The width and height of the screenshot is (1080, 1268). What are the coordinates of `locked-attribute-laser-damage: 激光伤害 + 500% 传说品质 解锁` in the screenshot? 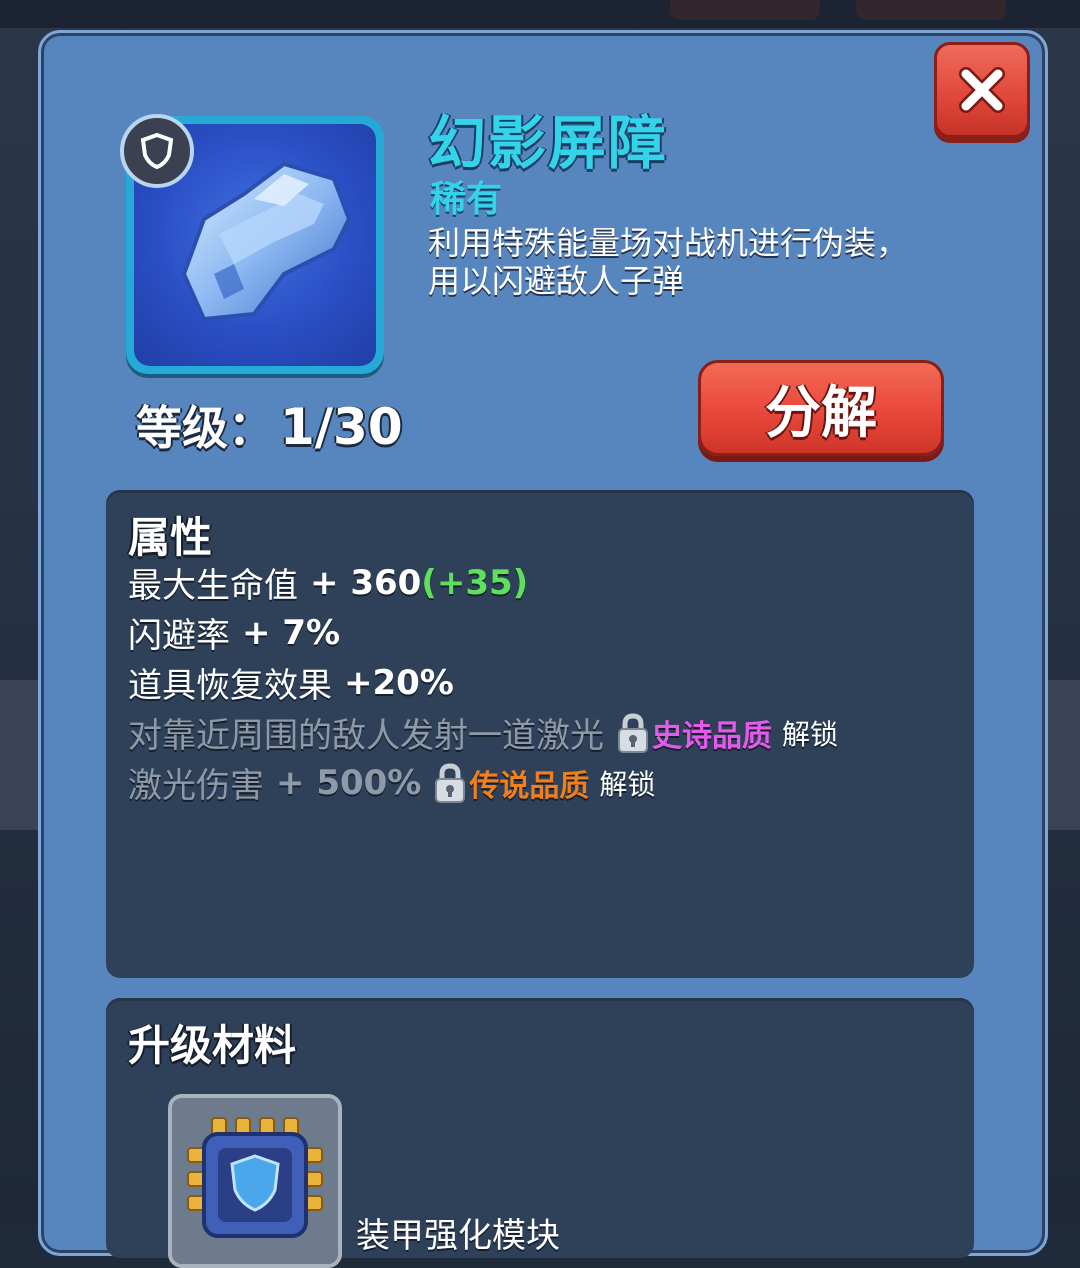 It's located at (391, 782).